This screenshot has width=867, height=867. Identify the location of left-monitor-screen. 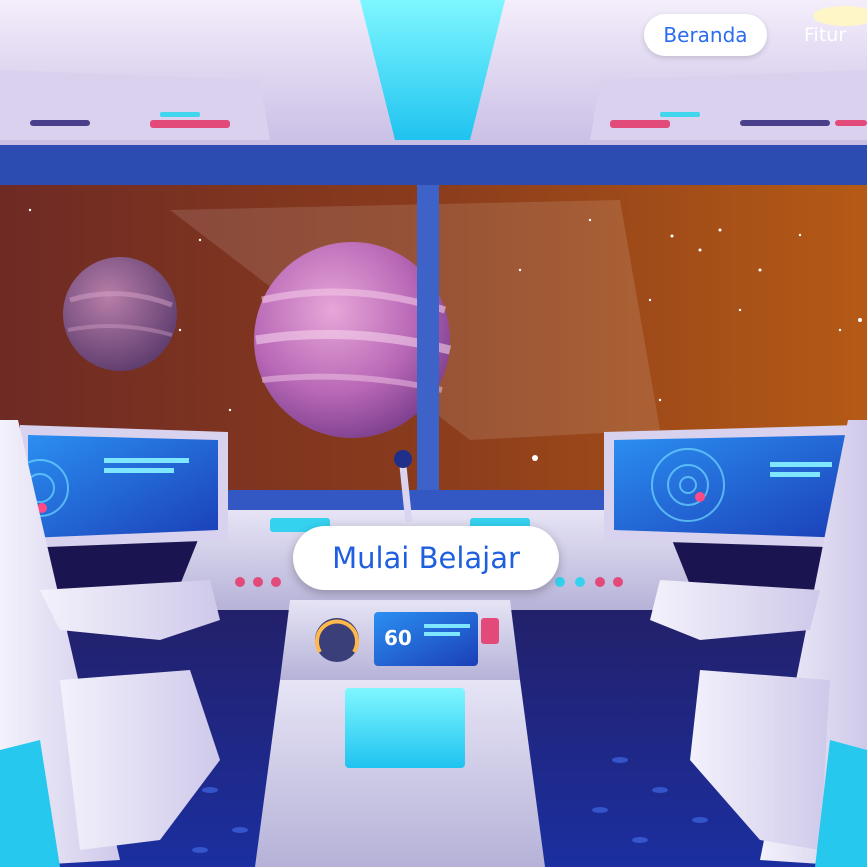
(123, 486).